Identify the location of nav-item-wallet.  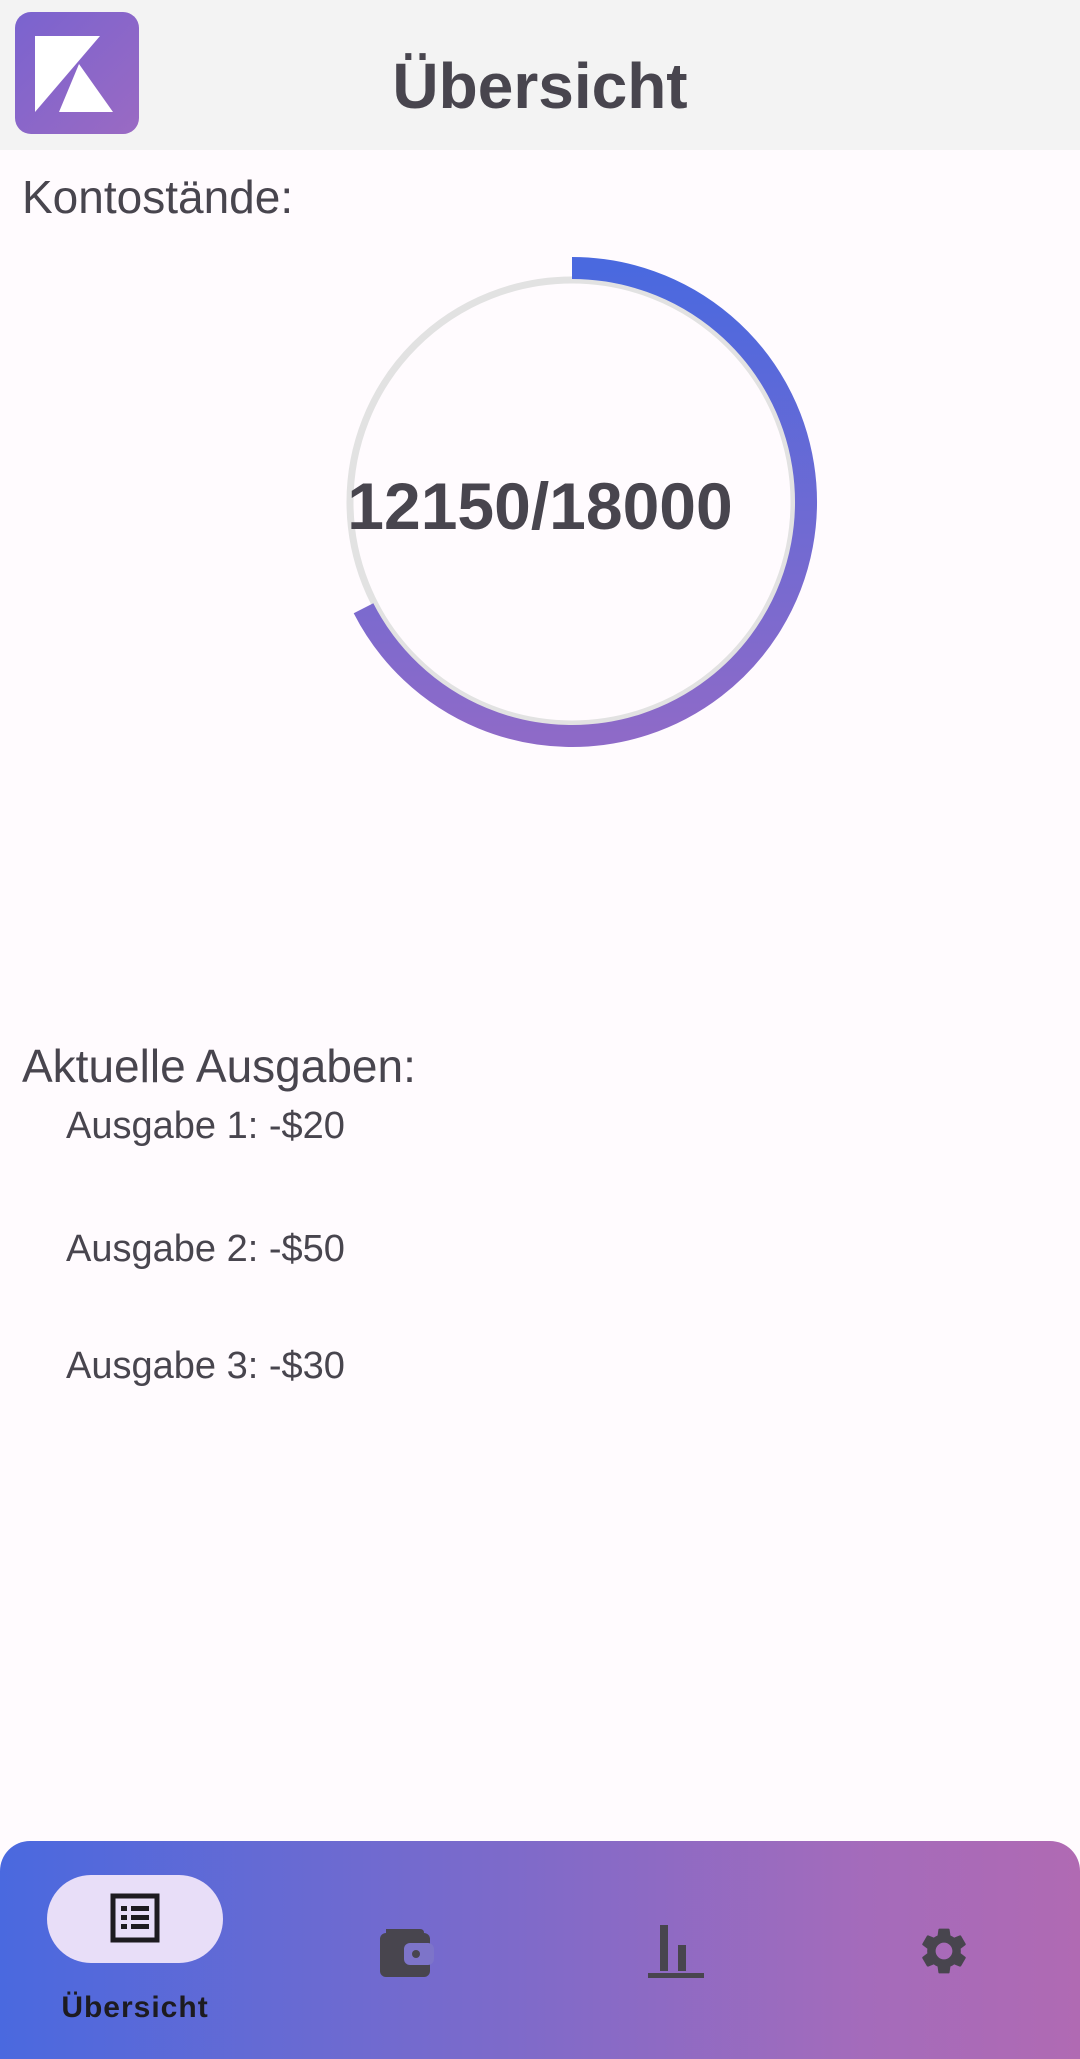
(405, 1950).